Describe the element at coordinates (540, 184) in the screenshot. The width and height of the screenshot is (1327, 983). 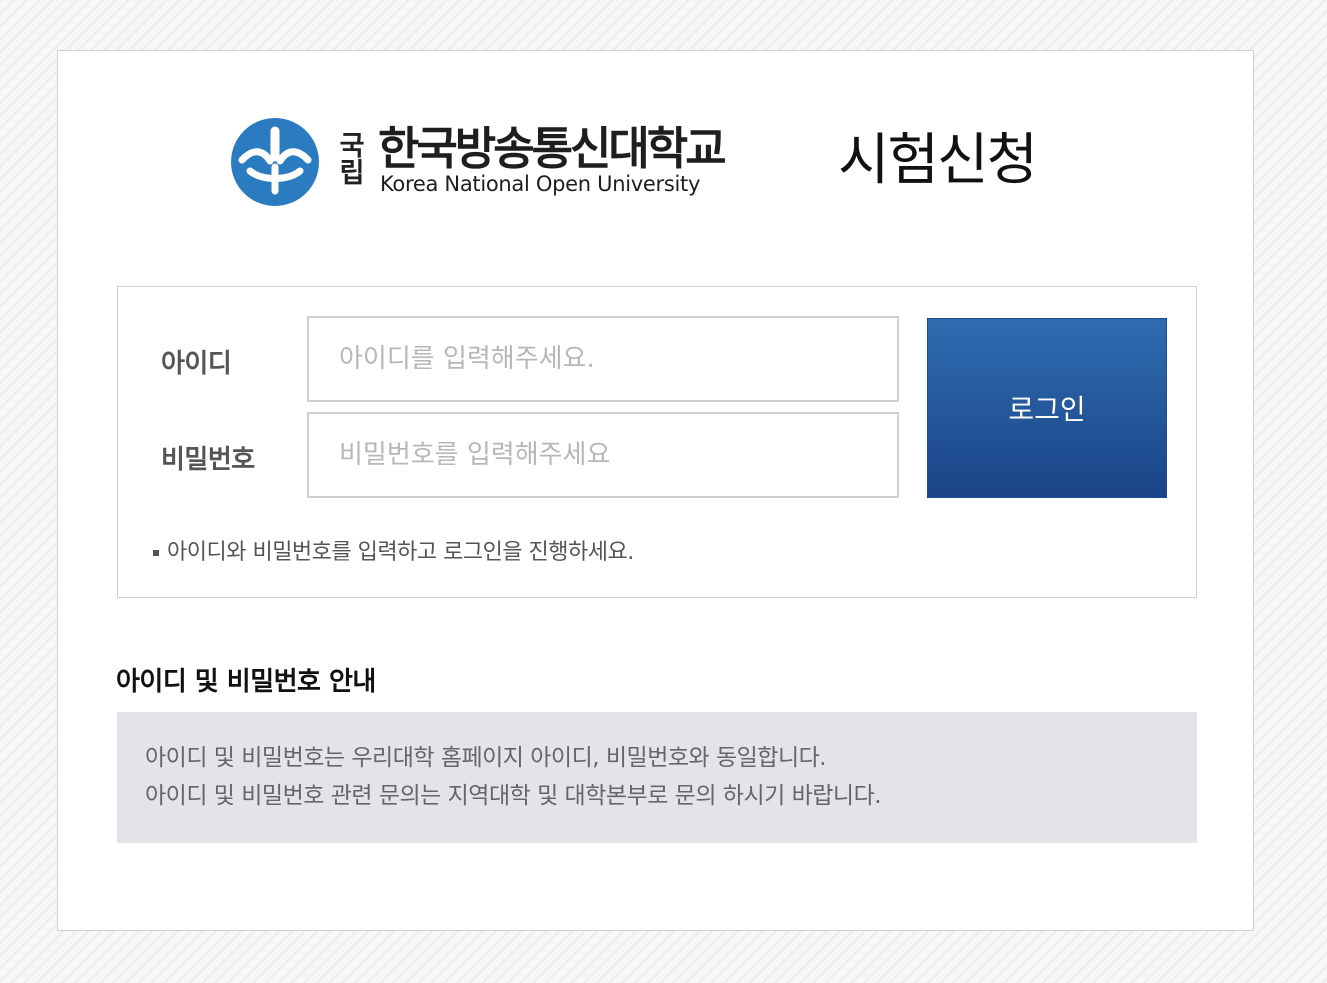
I see `university-name-en: Korea National Open University` at that location.